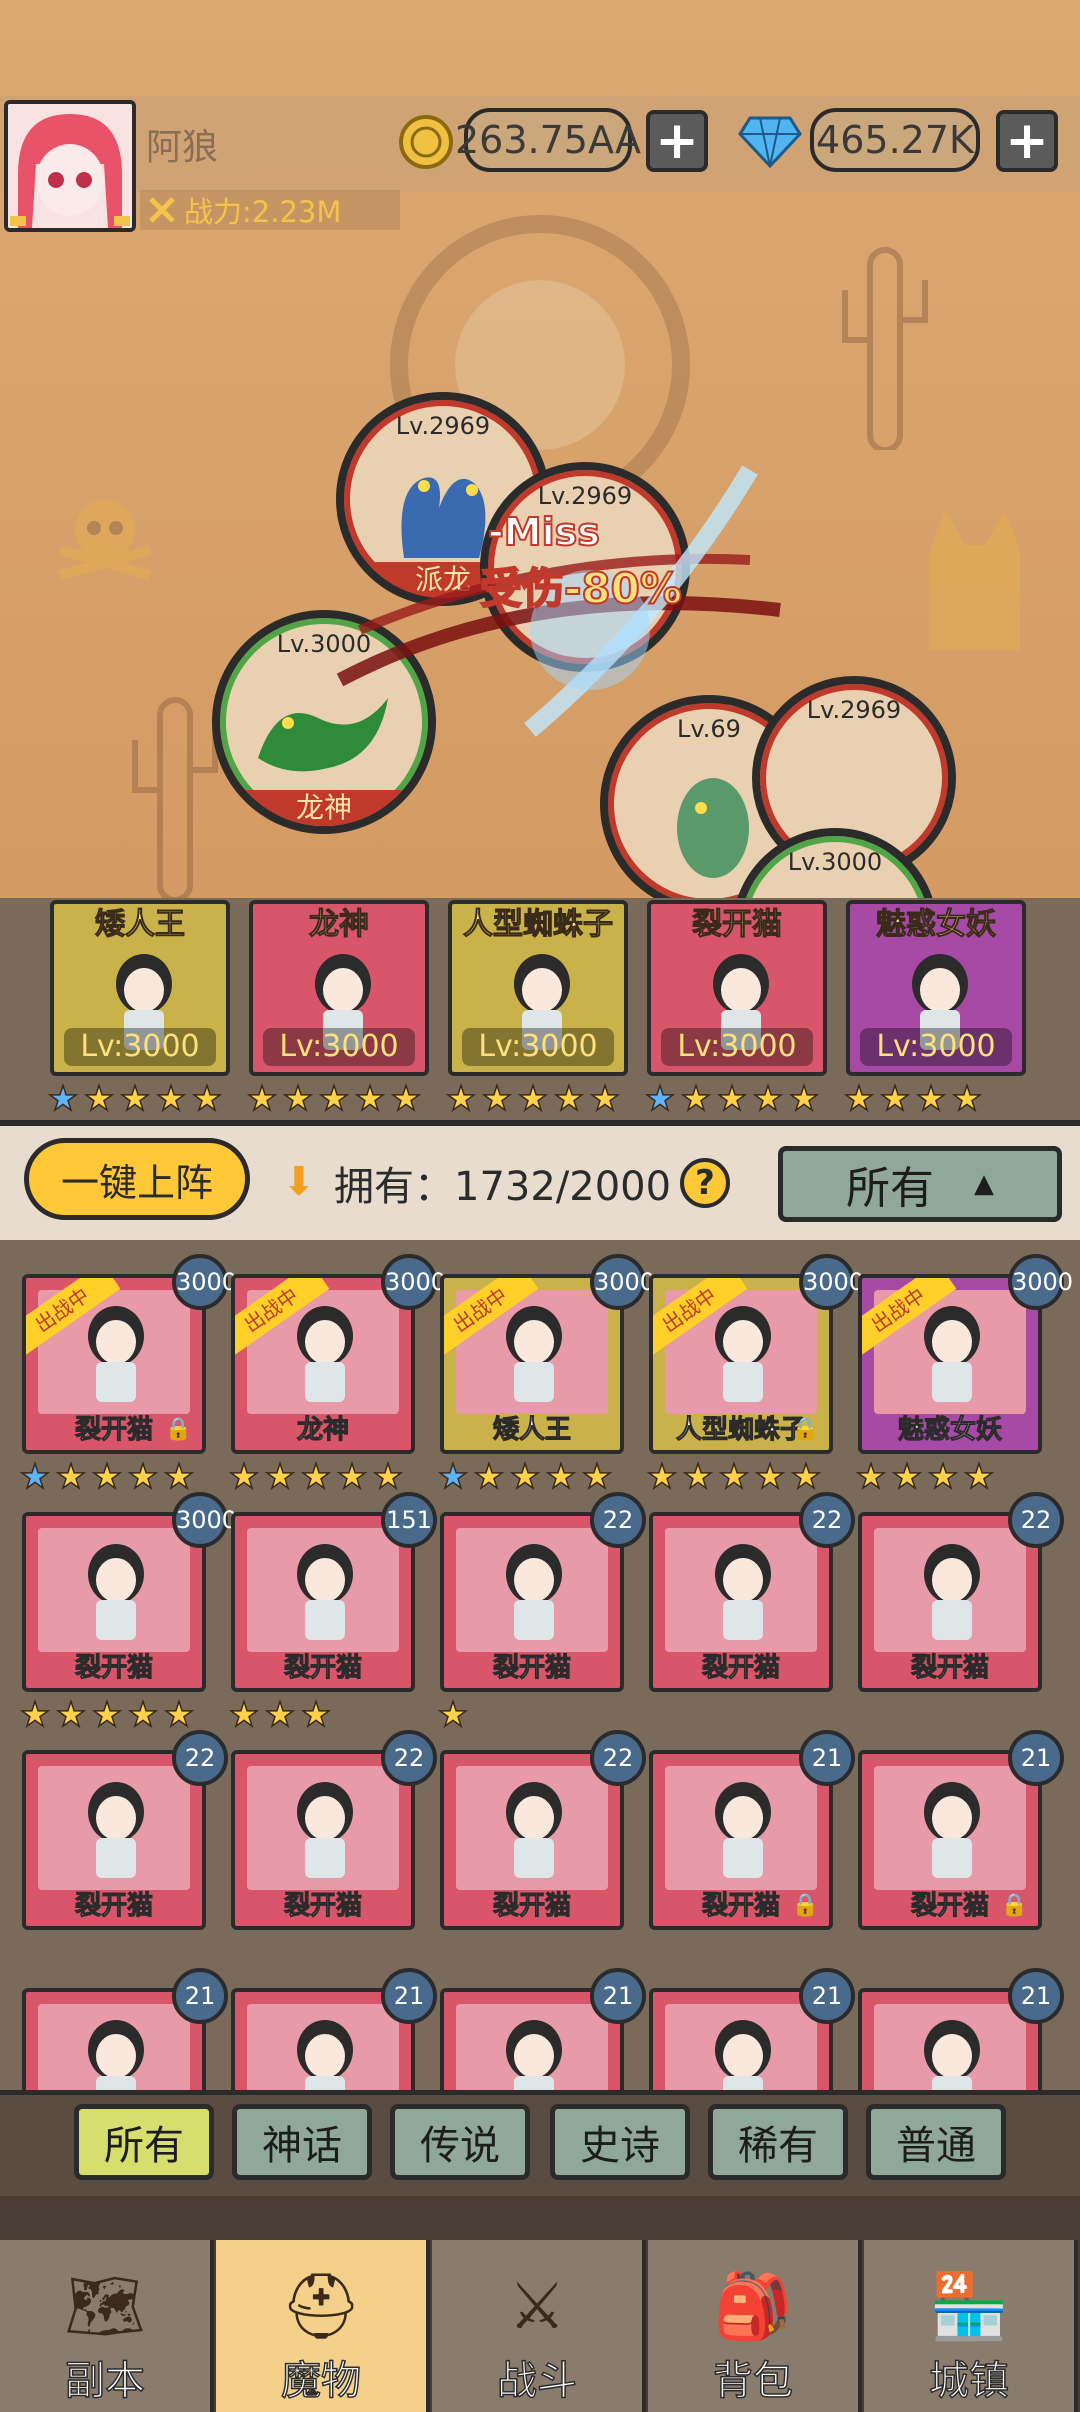  Describe the element at coordinates (105, 540) in the screenshot. I see `skull-decoration-icon` at that location.